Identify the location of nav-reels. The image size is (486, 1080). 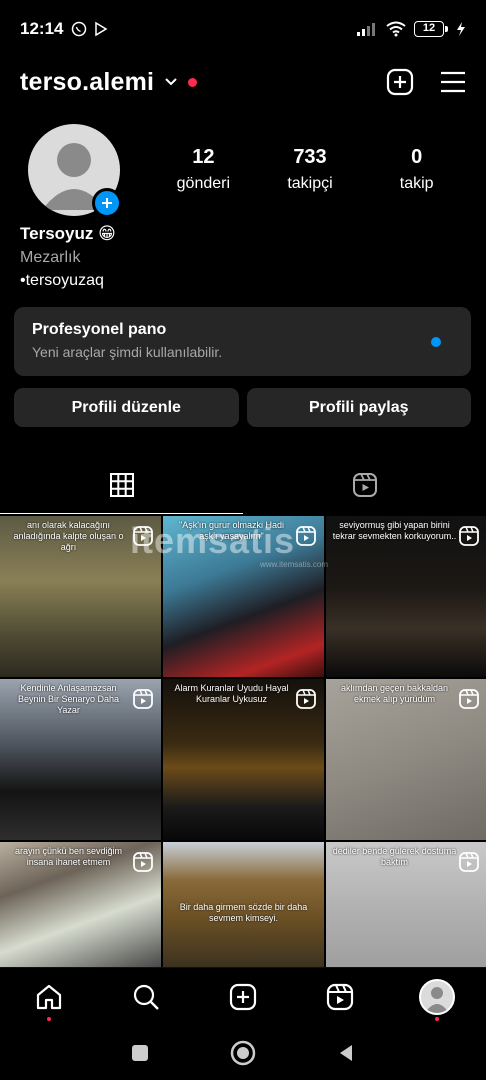
(340, 997).